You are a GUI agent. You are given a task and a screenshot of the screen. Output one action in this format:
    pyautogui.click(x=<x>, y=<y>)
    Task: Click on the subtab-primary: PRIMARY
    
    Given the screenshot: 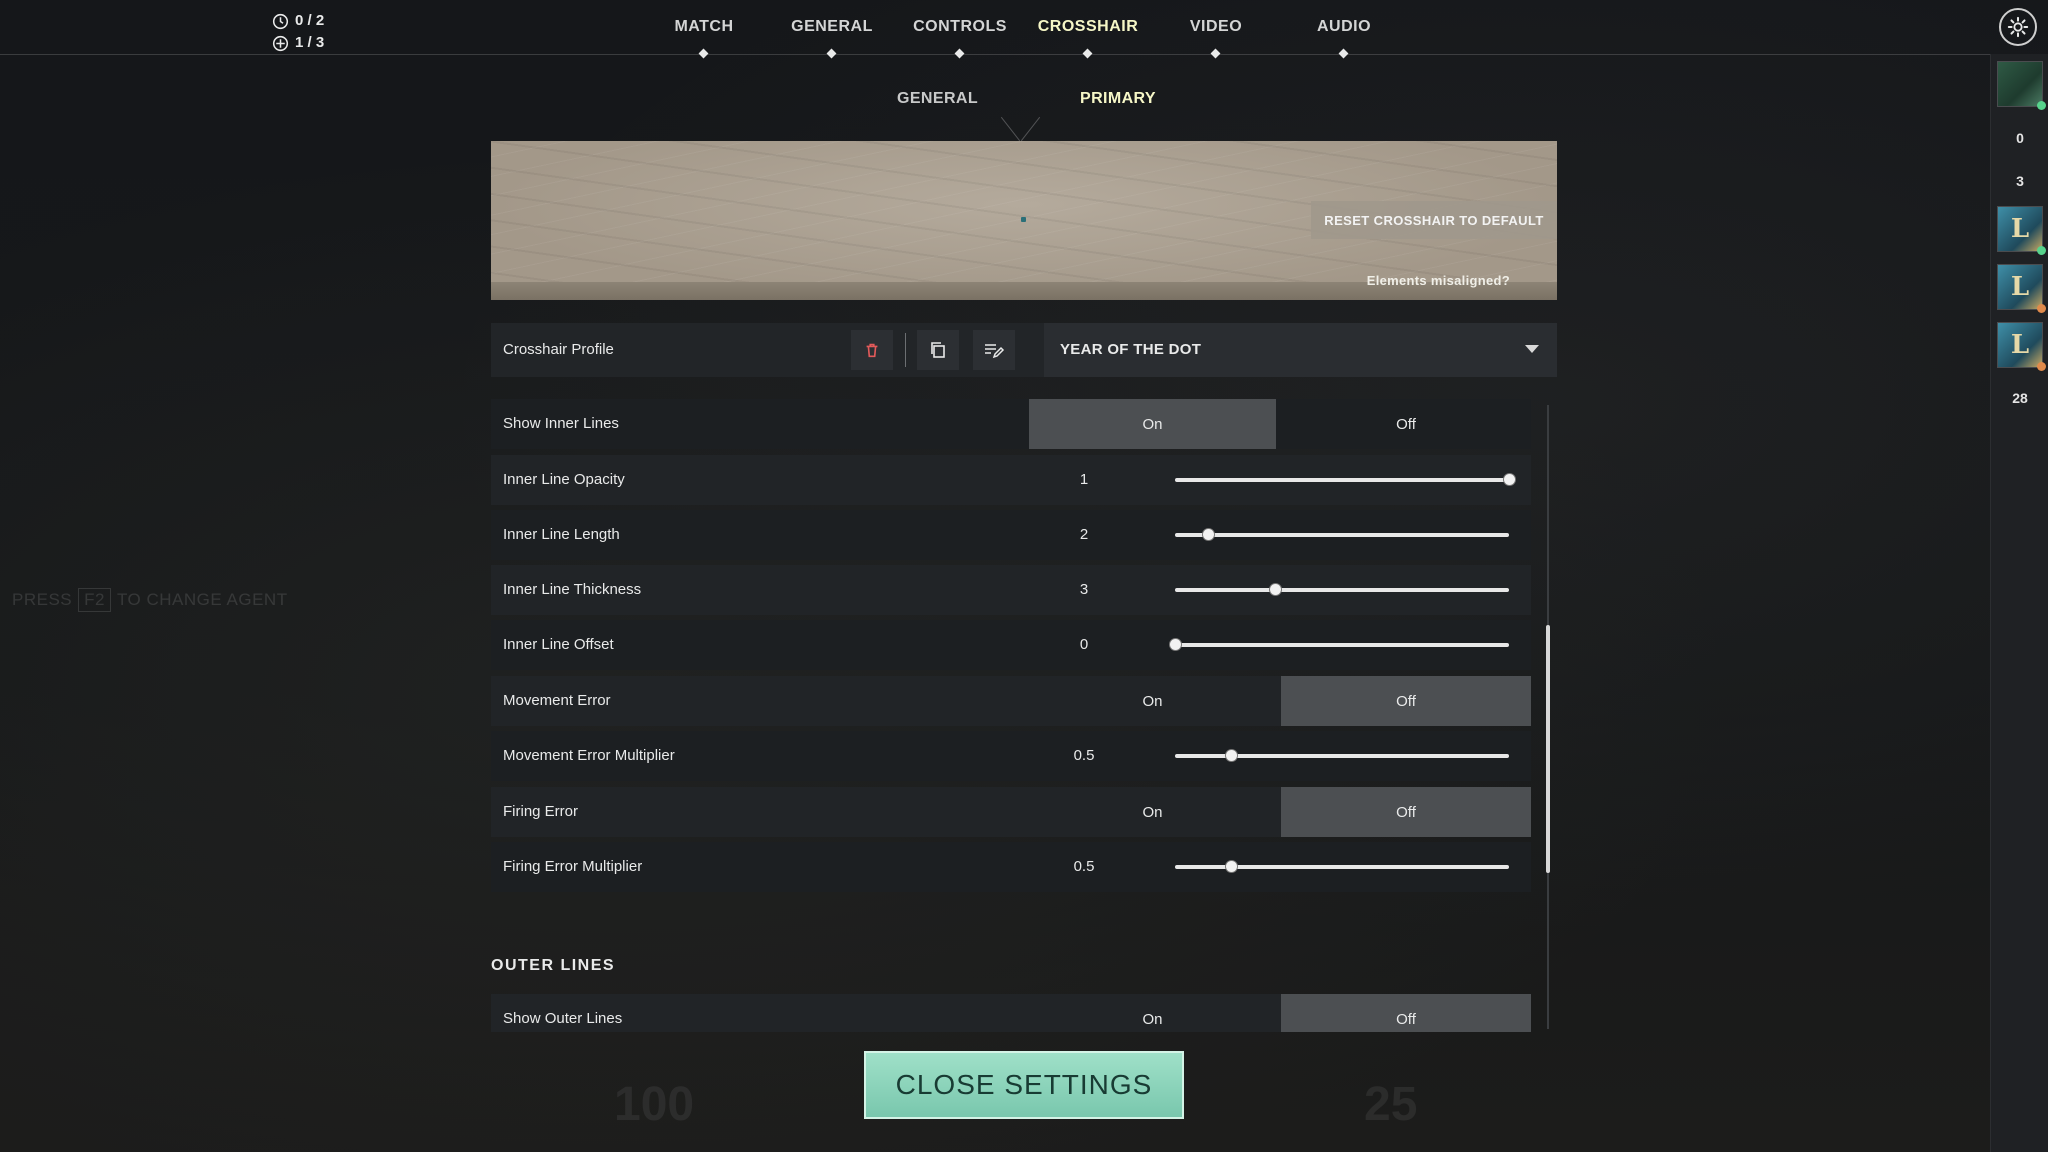 What is the action you would take?
    pyautogui.click(x=1118, y=99)
    